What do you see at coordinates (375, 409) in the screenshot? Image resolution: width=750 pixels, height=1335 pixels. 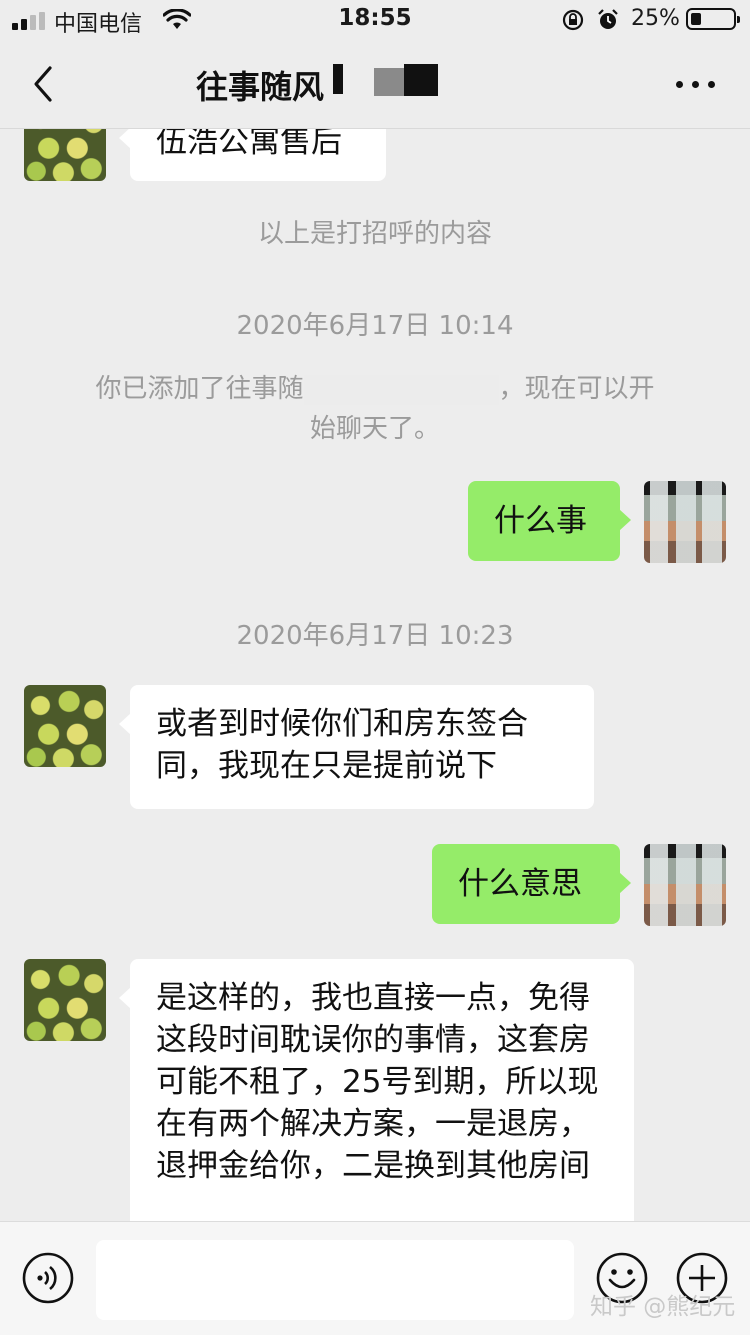 I see `system-notice-added: 你已添加了往事随 ，现在可以开 始聊天了。` at bounding box center [375, 409].